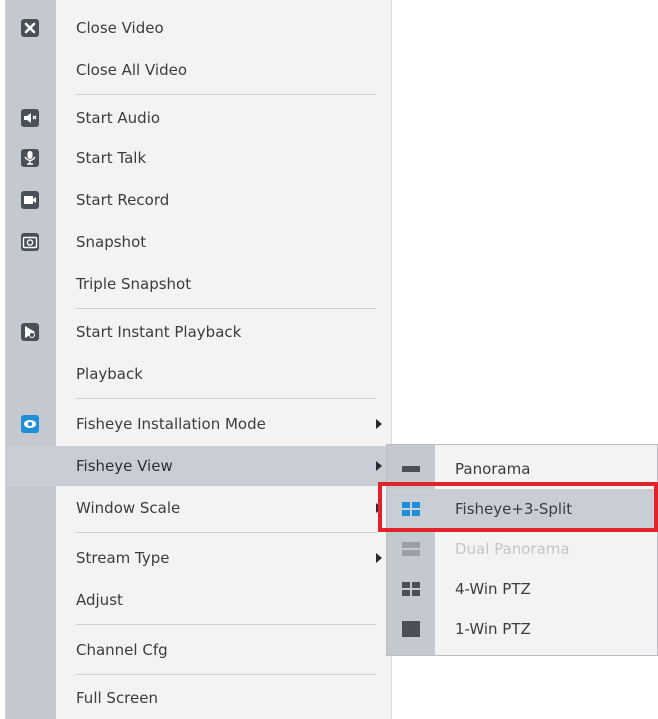 The image size is (658, 719). What do you see at coordinates (132, 70) in the screenshot?
I see `menu-item-label: Close All Video` at bounding box center [132, 70].